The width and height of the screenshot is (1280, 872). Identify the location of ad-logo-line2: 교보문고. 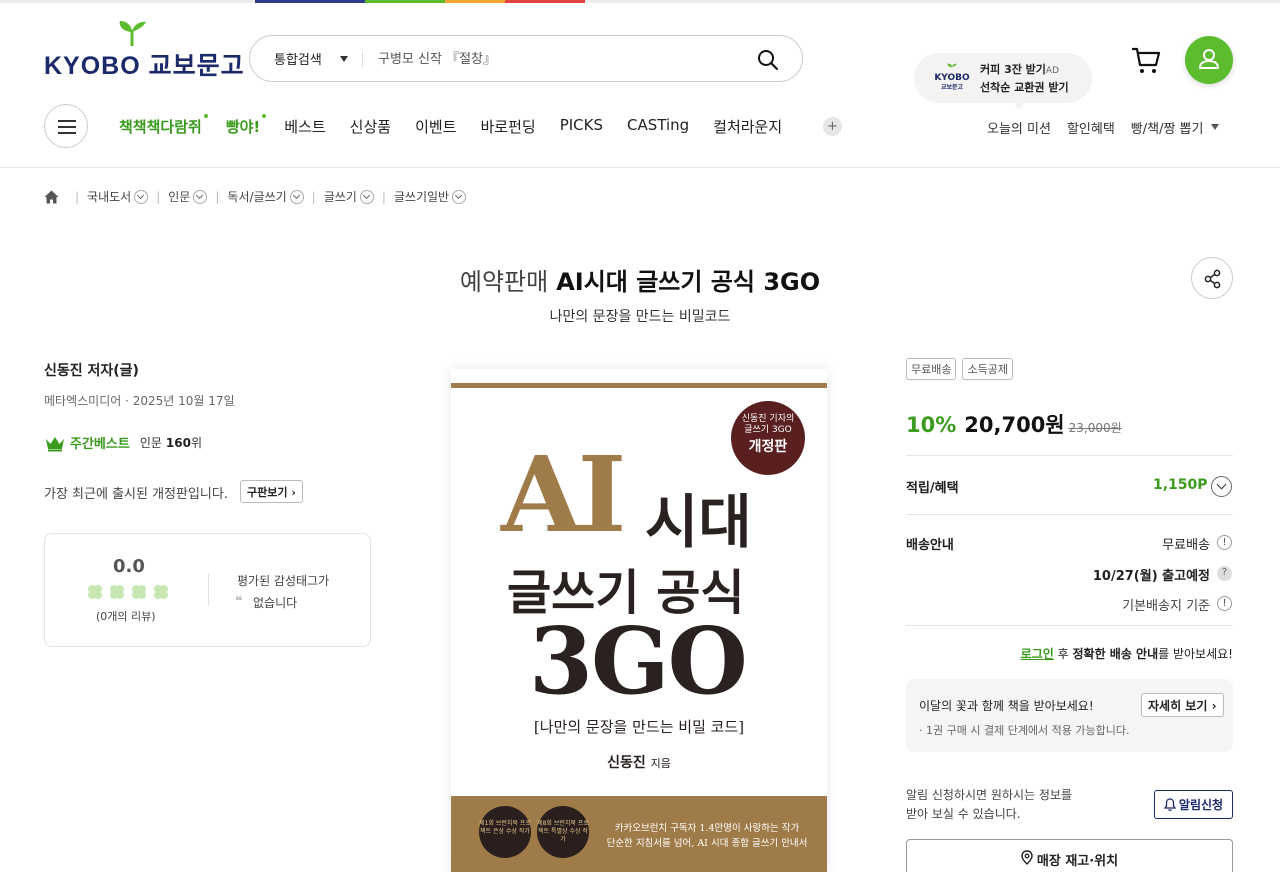
(952, 87).